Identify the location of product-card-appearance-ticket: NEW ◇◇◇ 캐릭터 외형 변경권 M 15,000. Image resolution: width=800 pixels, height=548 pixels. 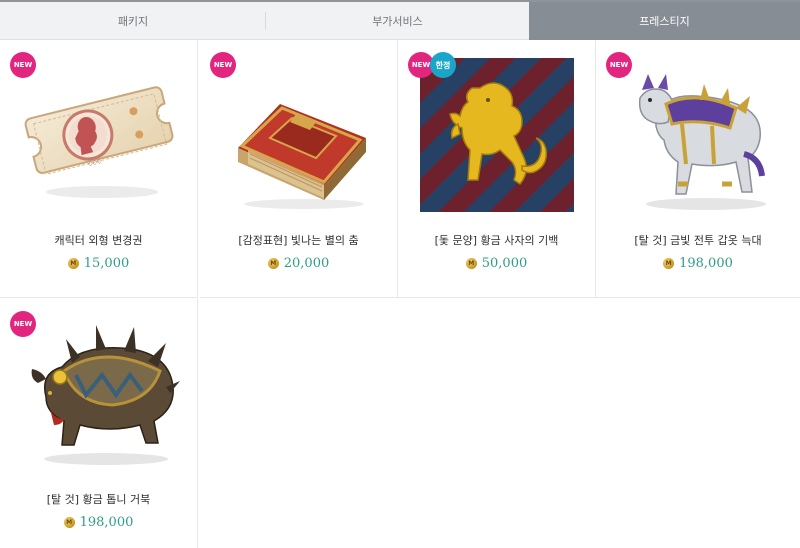
(99, 169).